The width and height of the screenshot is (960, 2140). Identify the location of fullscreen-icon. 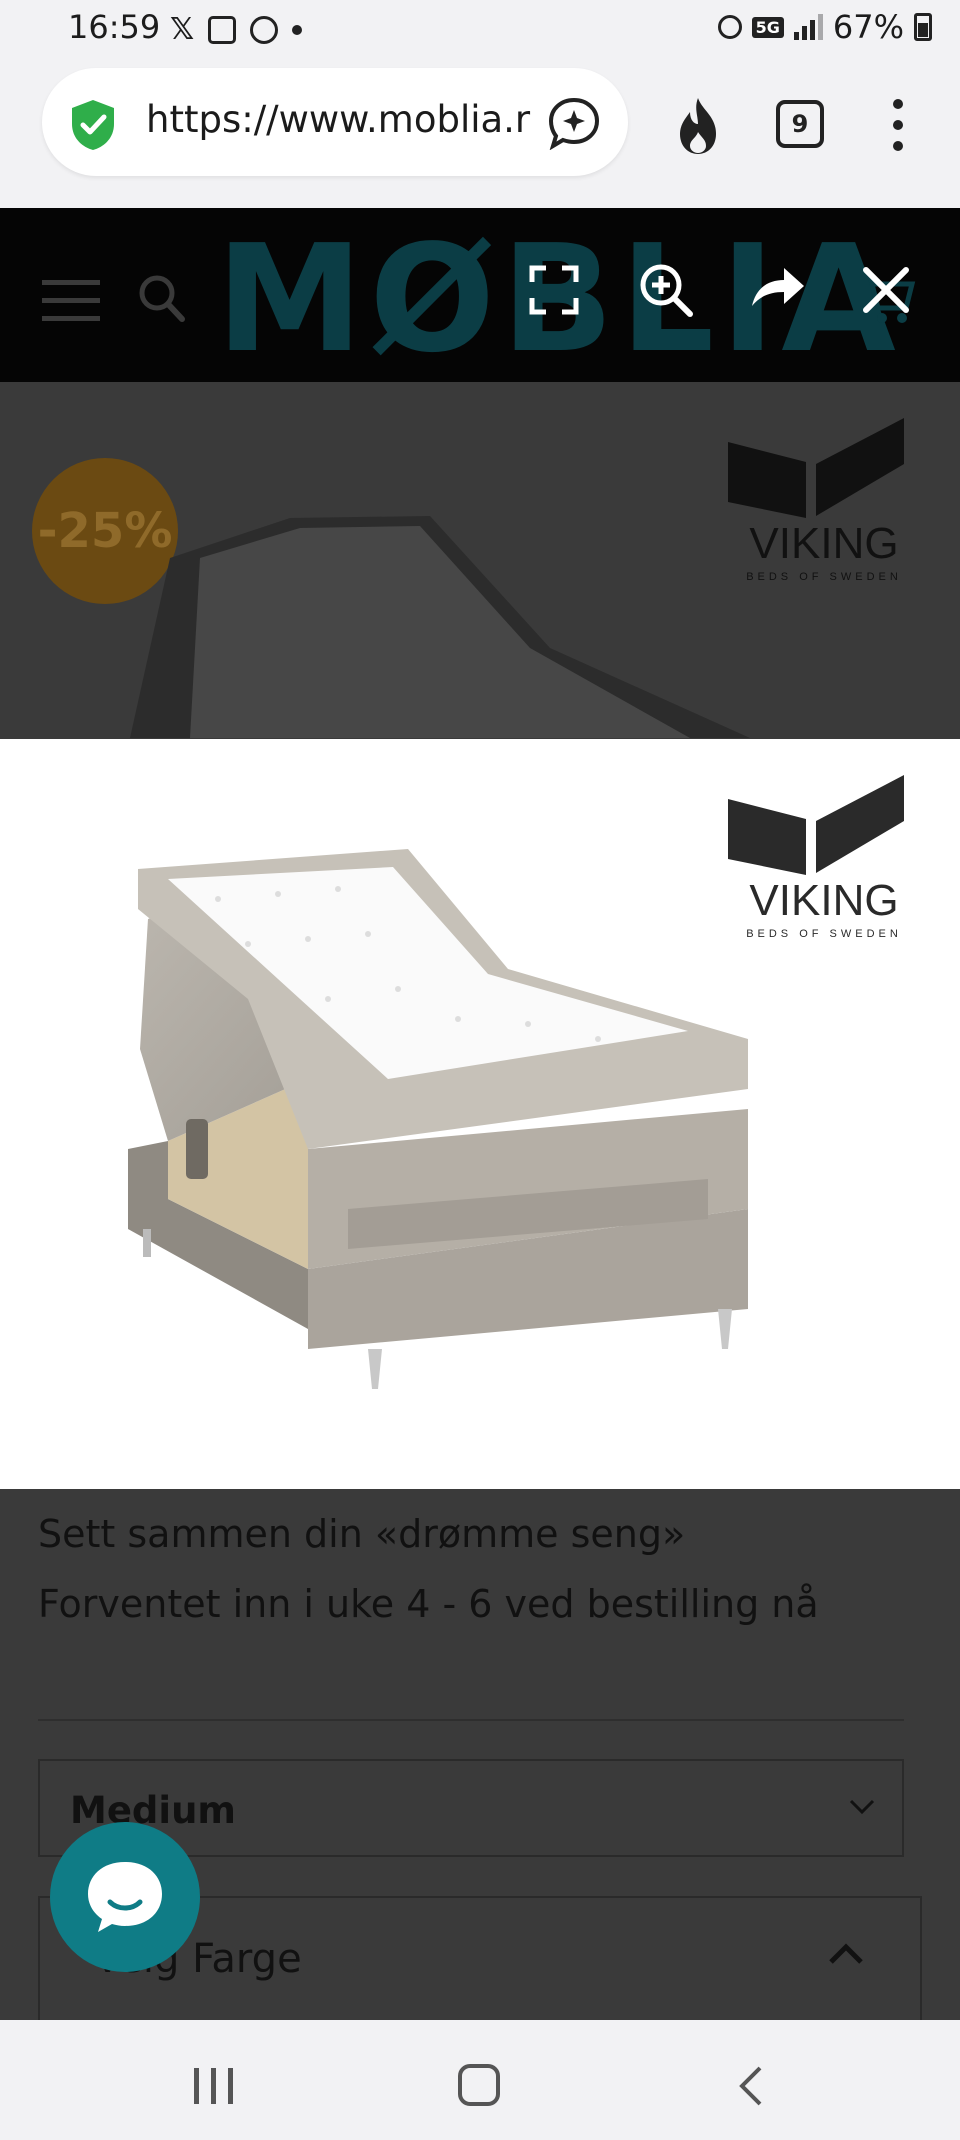
(554, 290).